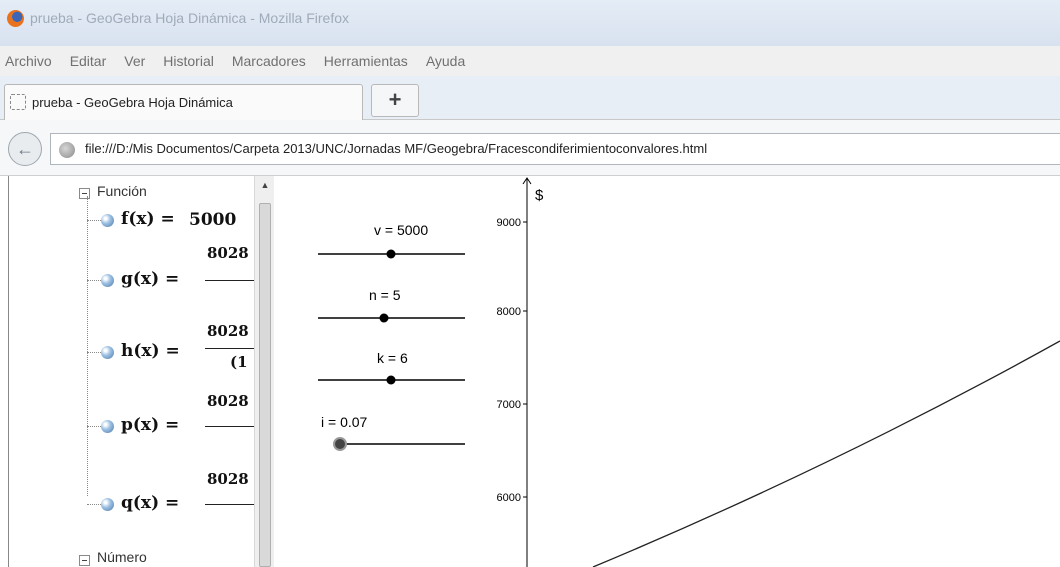 The width and height of the screenshot is (1060, 567). Describe the element at coordinates (385, 295) in the screenshot. I see `slider-n-label: n = 5` at that location.